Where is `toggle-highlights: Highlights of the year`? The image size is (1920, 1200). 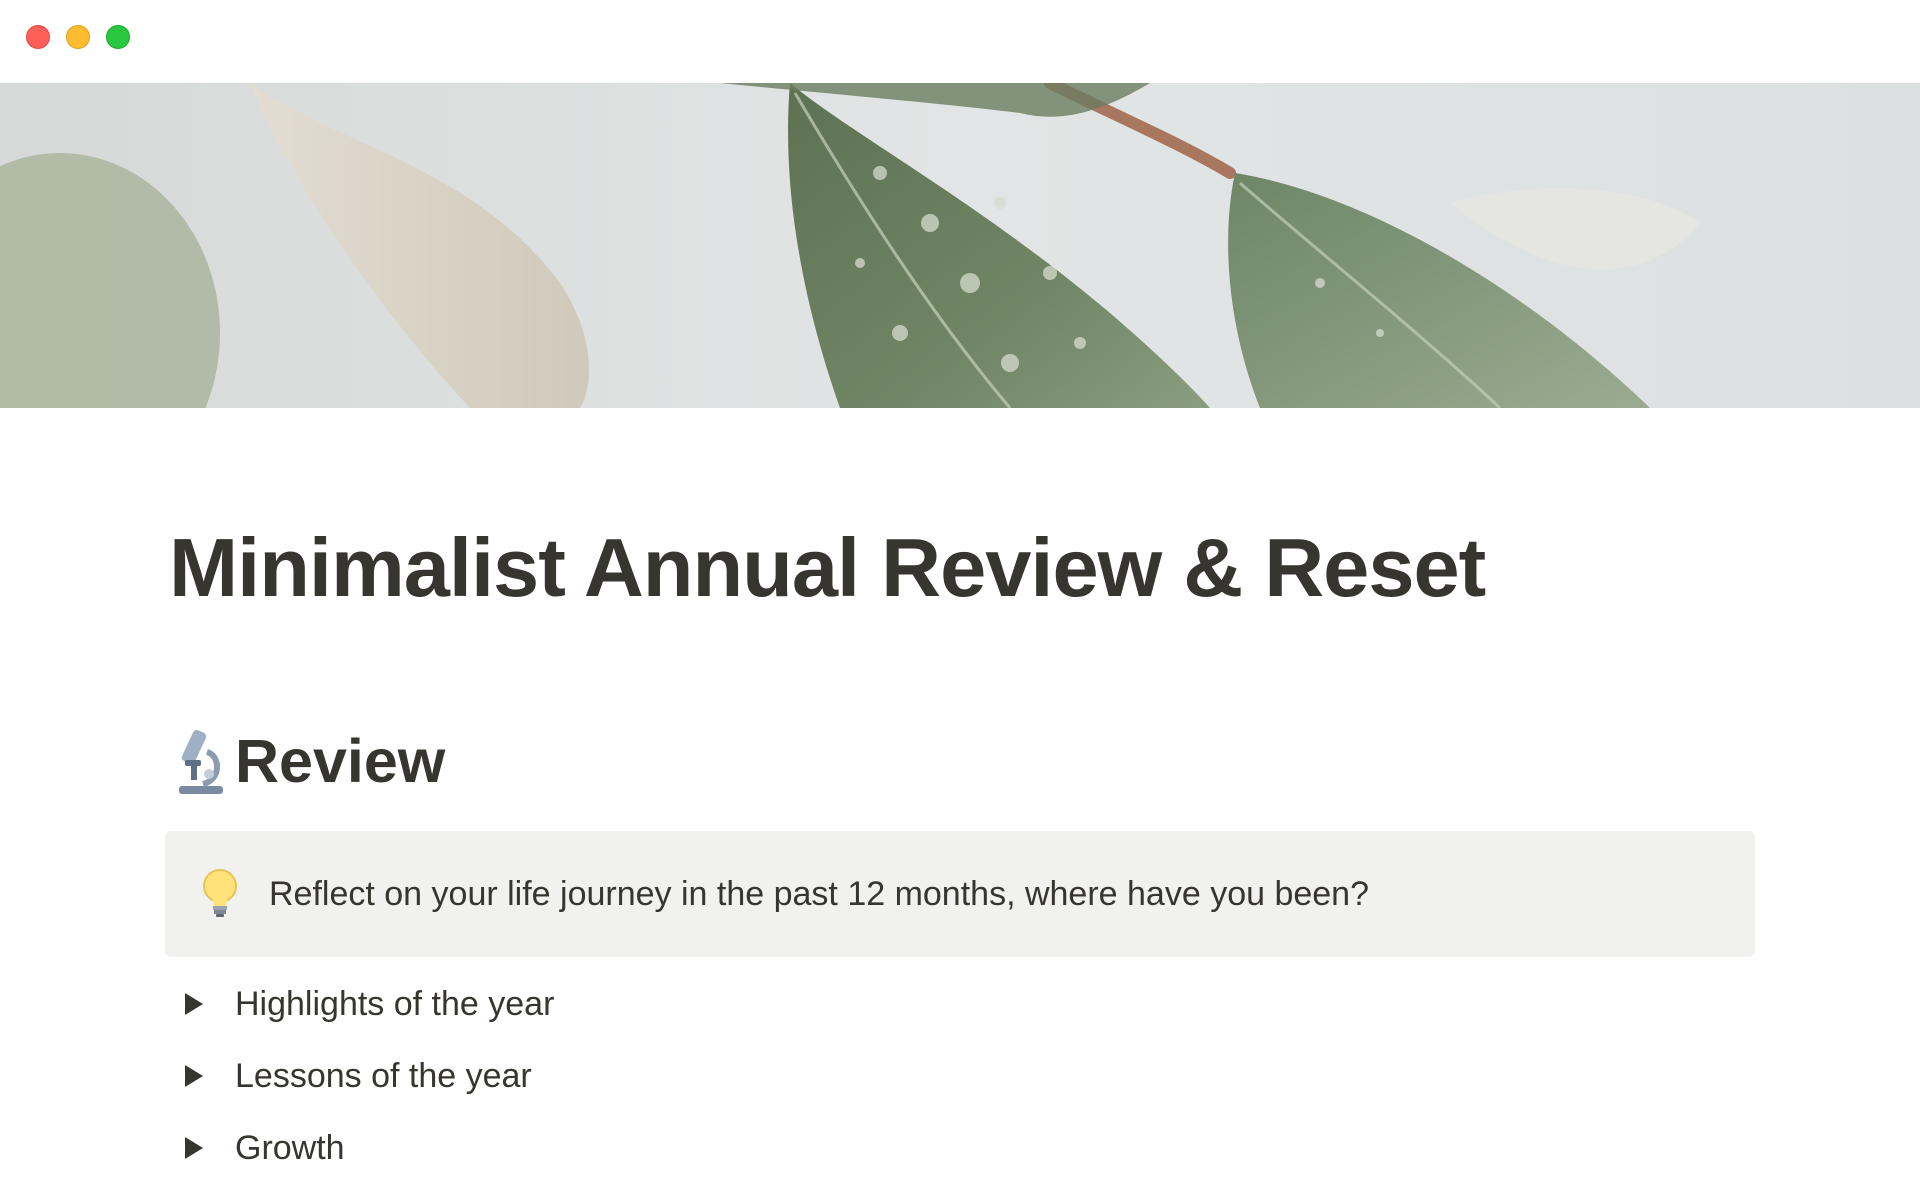 toggle-highlights: Highlights of the year is located at coordinates (960, 1004).